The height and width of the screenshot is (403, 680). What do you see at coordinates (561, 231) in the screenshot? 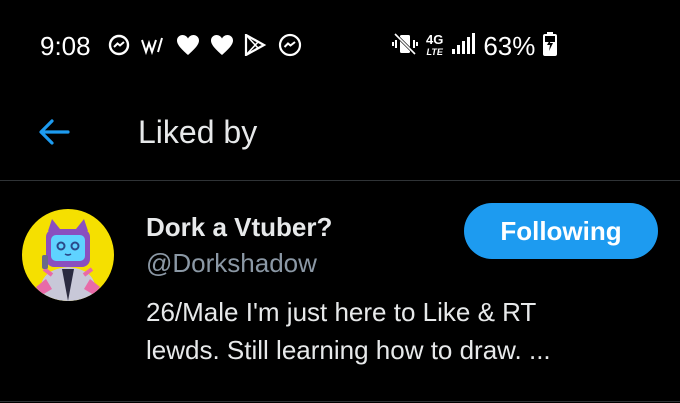
I see `following-button: Following` at bounding box center [561, 231].